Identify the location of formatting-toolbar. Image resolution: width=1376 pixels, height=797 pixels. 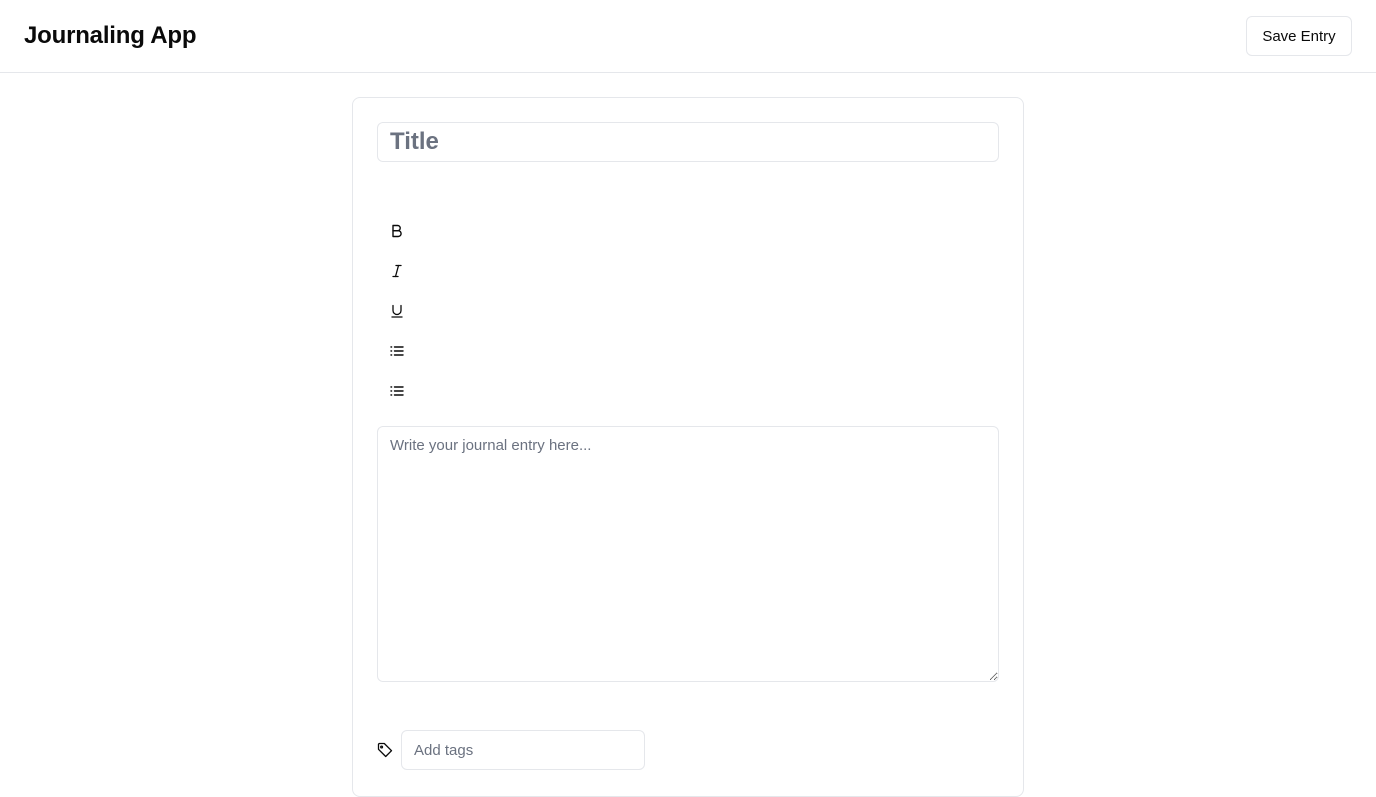
(397, 311).